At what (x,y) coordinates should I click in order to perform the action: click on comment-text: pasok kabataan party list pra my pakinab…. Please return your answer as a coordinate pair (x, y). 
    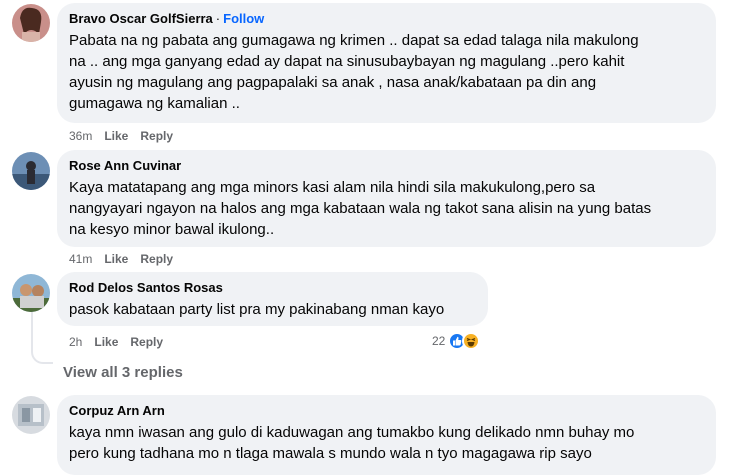
    Looking at the image, I should click on (272, 309).